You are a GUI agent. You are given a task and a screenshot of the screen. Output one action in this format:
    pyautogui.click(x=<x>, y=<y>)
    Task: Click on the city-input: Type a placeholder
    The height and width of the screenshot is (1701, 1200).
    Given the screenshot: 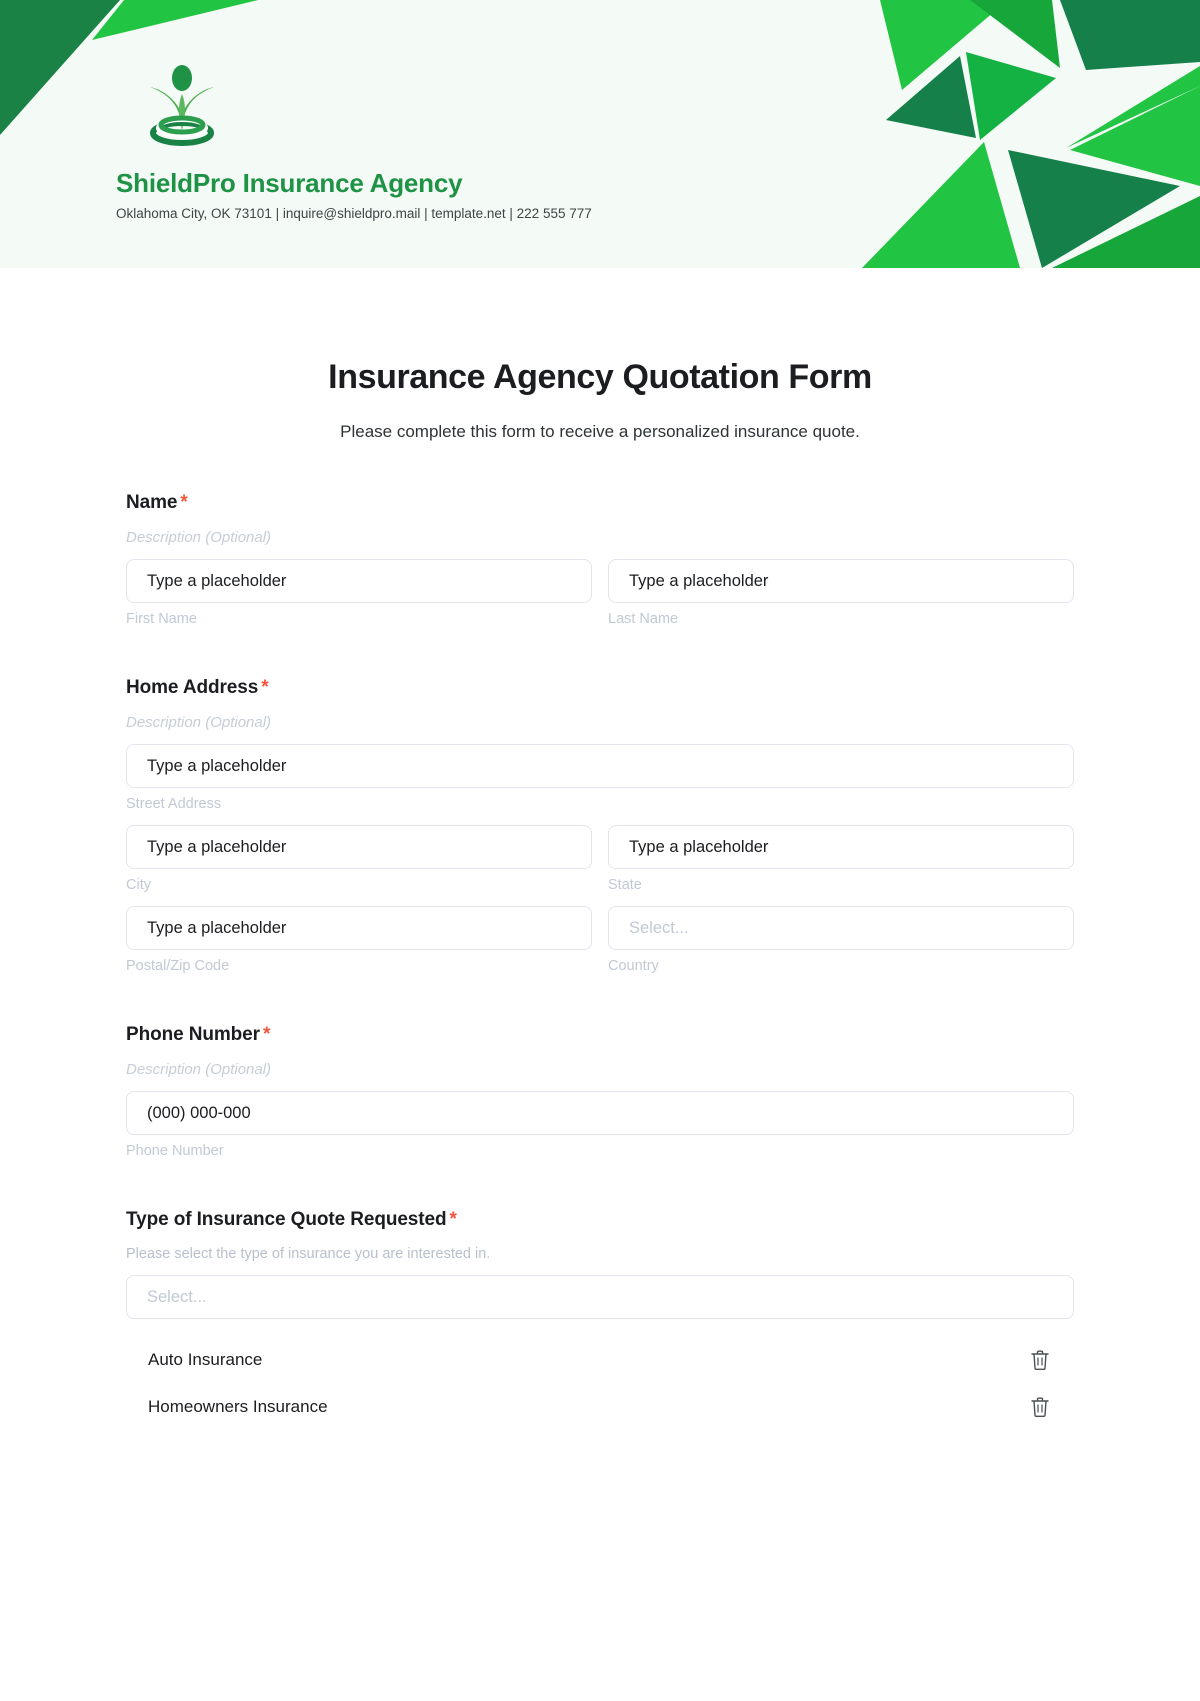 What is the action you would take?
    pyautogui.click(x=359, y=847)
    